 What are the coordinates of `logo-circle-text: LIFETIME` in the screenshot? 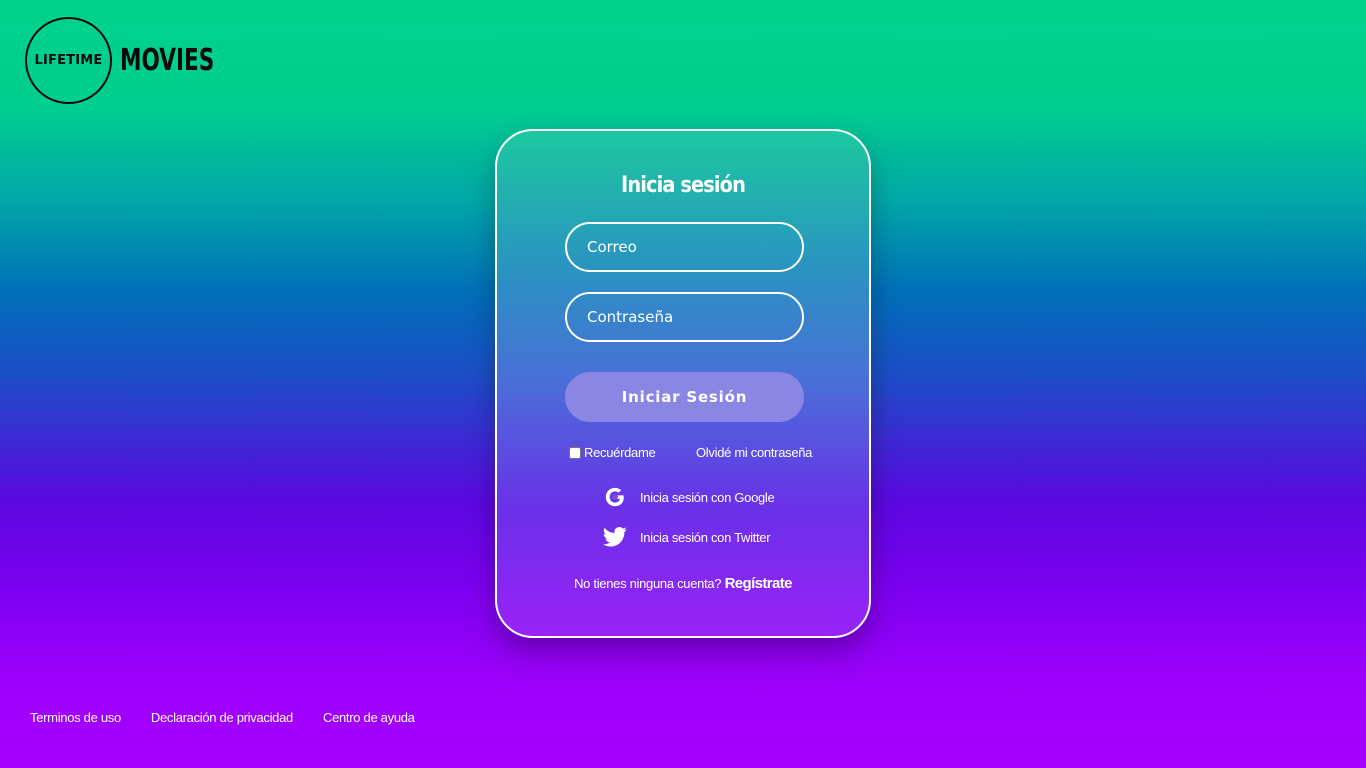 It's located at (68, 60).